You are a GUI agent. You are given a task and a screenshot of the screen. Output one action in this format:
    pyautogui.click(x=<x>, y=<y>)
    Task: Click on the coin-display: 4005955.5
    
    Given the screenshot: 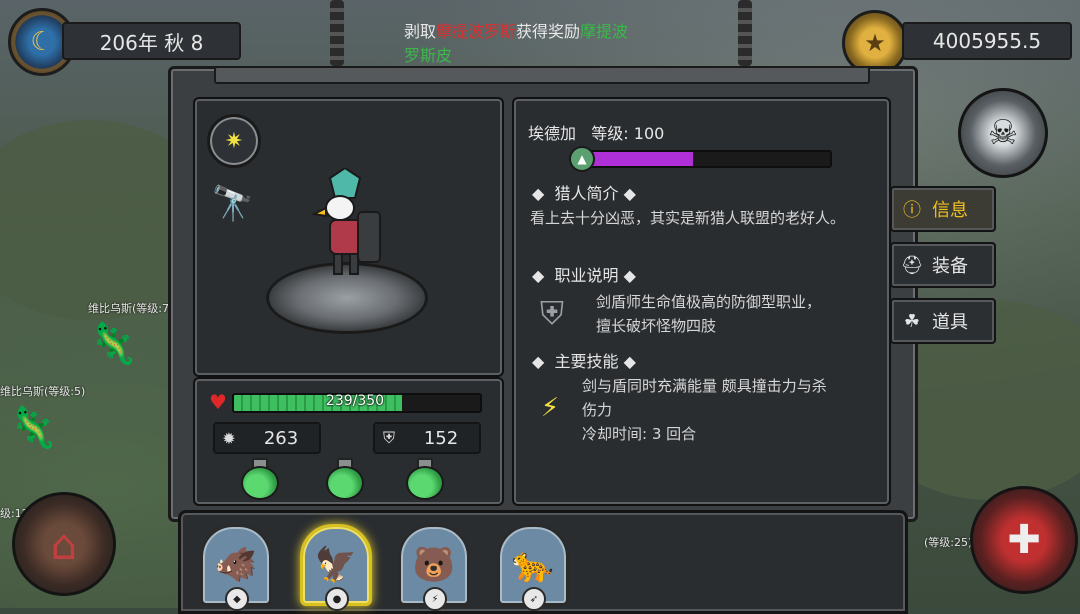 What is the action you would take?
    pyautogui.click(x=987, y=41)
    